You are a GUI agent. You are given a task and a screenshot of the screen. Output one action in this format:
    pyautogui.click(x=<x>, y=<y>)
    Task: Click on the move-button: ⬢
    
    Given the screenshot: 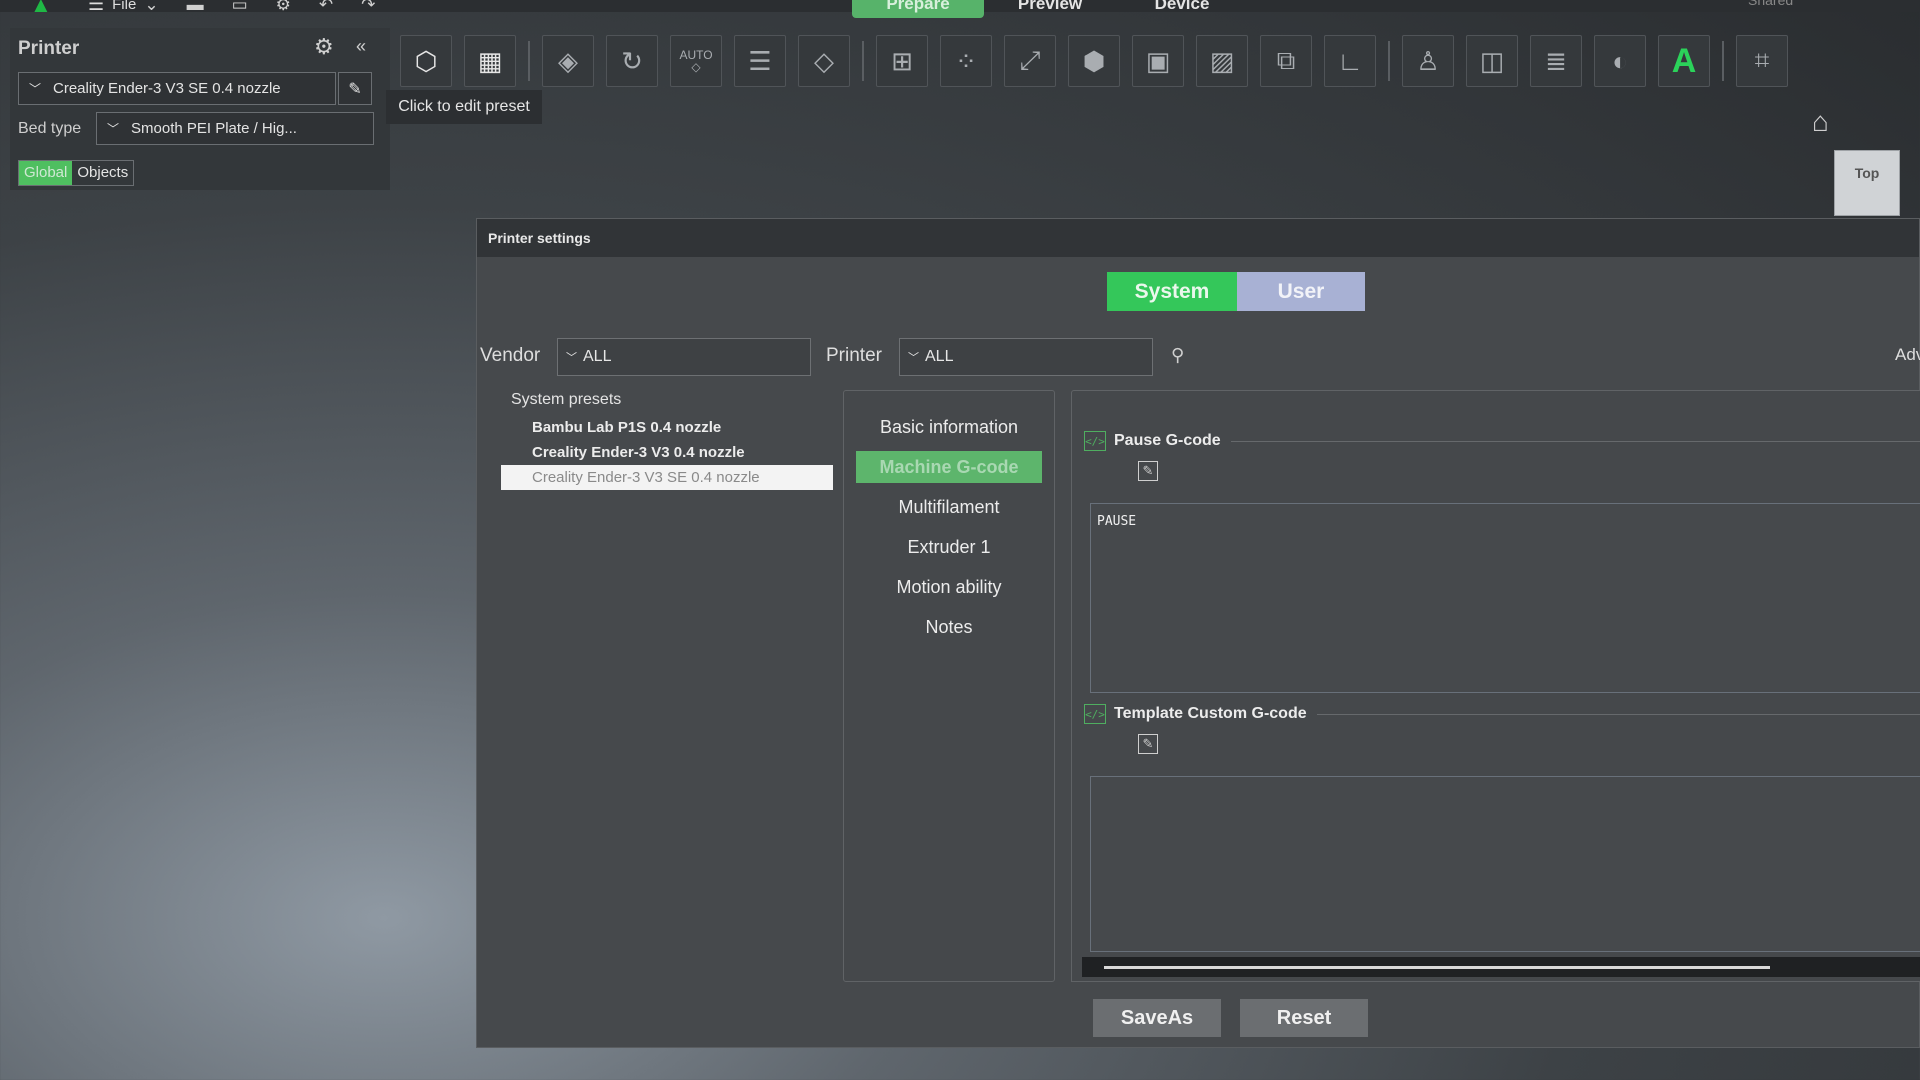 What is the action you would take?
    pyautogui.click(x=1094, y=61)
    